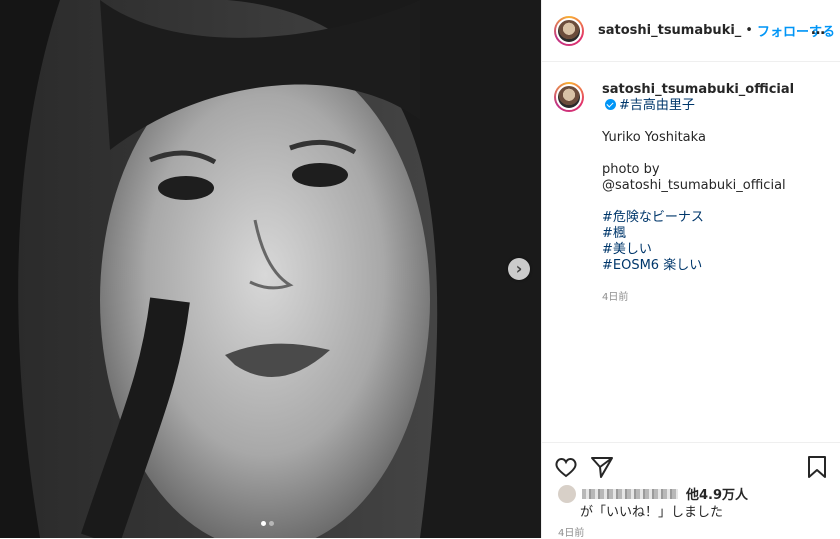 The image size is (840, 539). Describe the element at coordinates (602, 467) in the screenshot. I see `paper-plane-icon` at that location.